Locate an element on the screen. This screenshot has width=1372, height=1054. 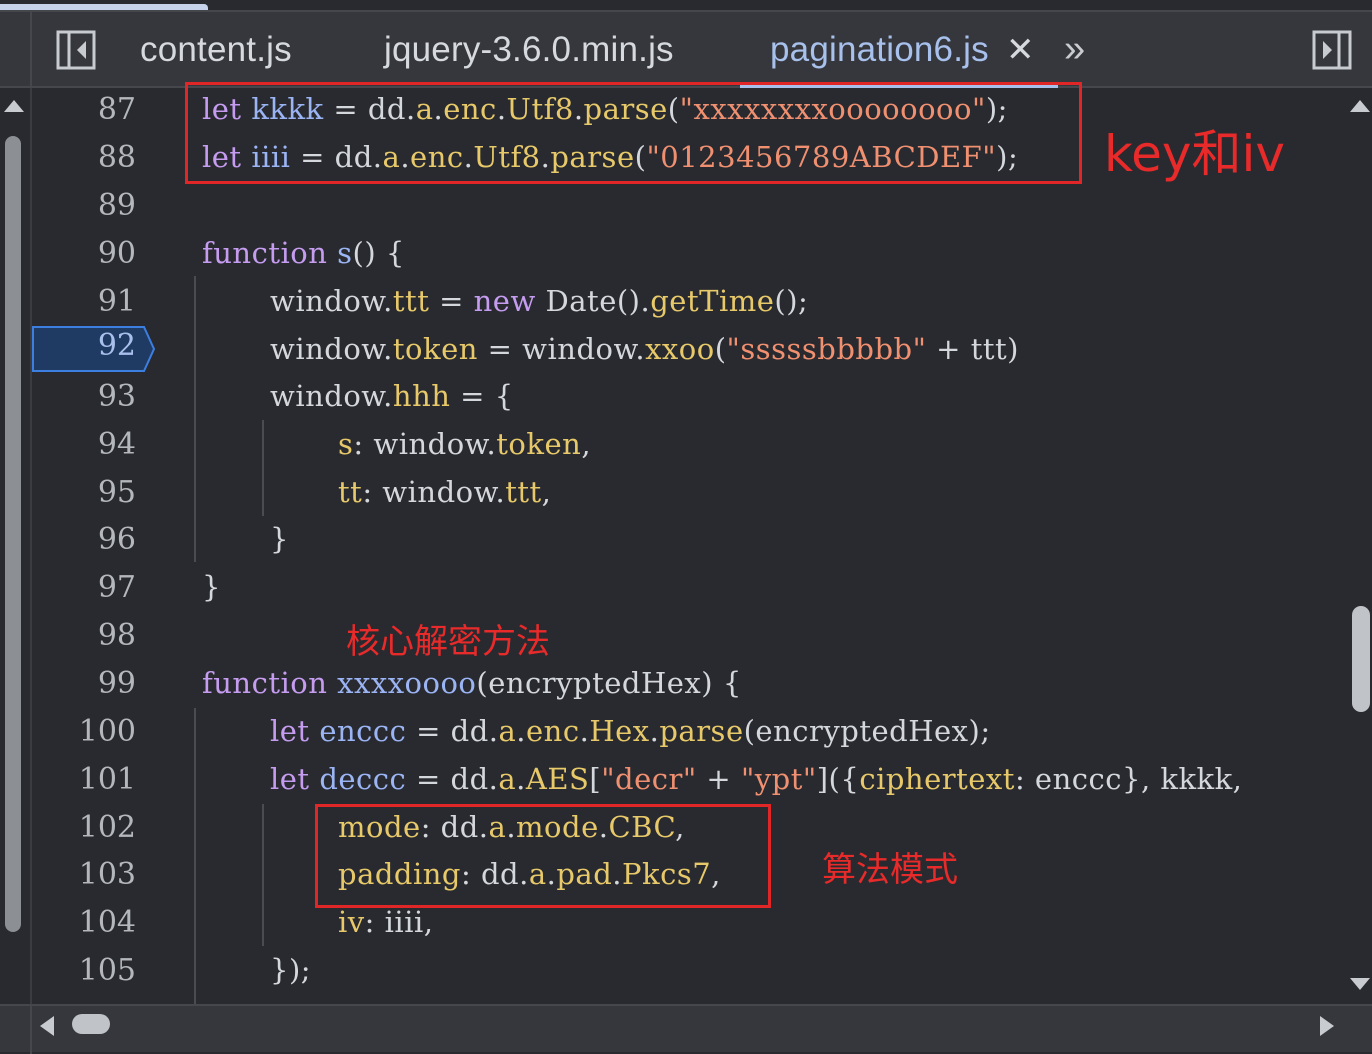
navigator-scrollbar is located at coordinates (14, 546).